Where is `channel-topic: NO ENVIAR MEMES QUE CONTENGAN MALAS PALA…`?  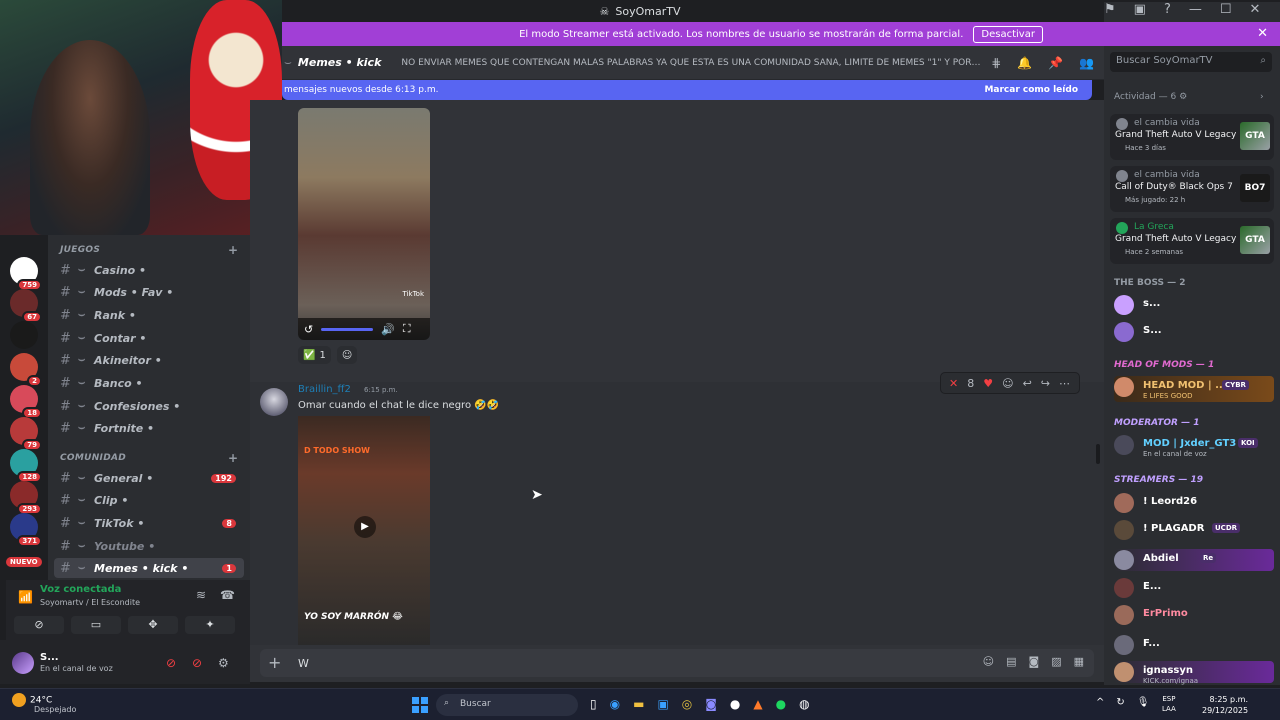 channel-topic: NO ENVIAR MEMES QUE CONTENGAN MALAS PALA… is located at coordinates (691, 63).